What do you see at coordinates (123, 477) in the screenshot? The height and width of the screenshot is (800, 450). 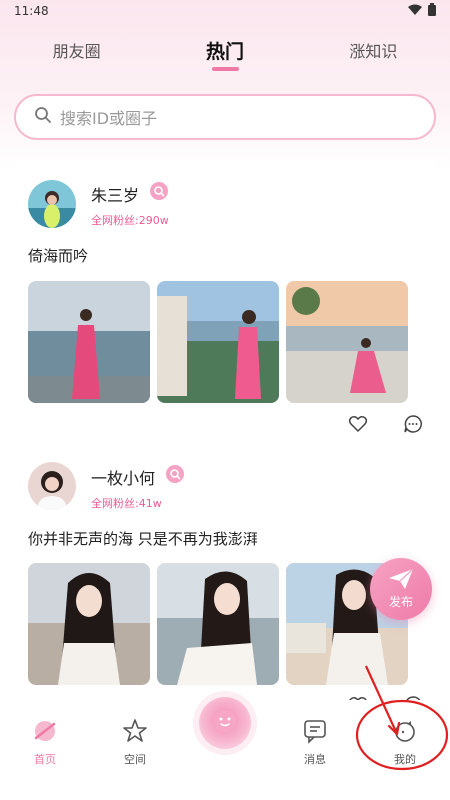 I see `post-username: 一枚小何` at bounding box center [123, 477].